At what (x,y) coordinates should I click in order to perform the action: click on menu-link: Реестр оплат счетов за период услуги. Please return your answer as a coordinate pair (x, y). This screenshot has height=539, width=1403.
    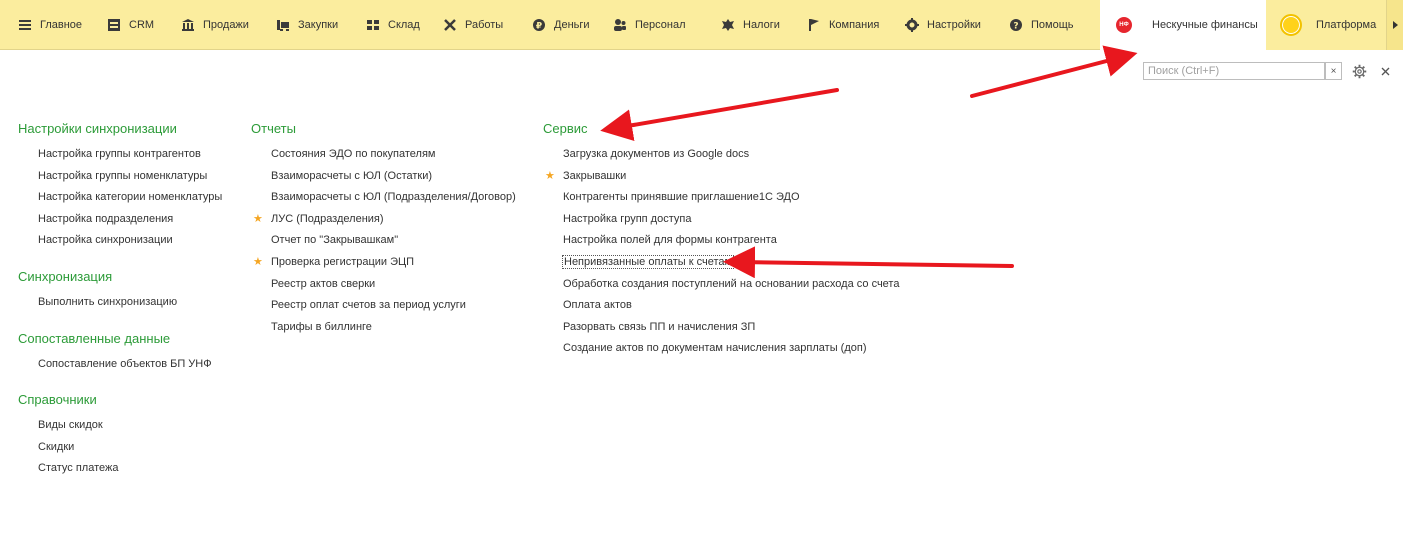
    Looking at the image, I should click on (383, 306).